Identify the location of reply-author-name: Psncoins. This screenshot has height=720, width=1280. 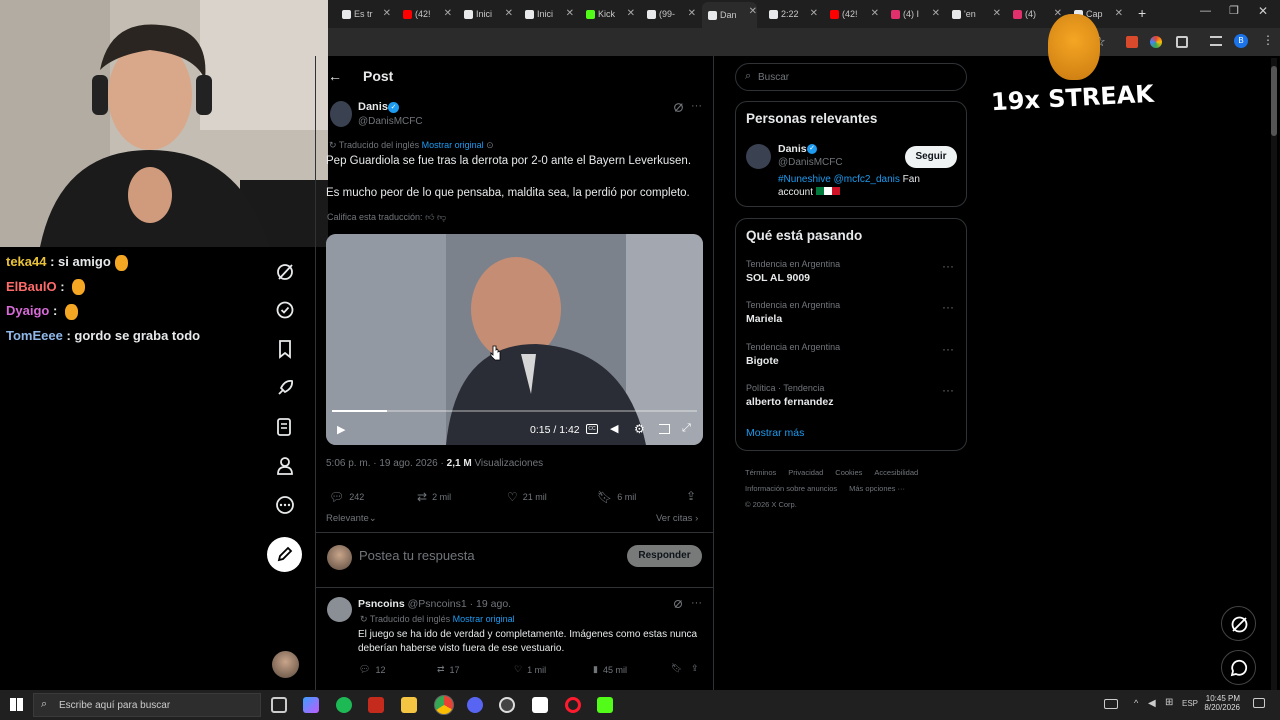
(381, 604).